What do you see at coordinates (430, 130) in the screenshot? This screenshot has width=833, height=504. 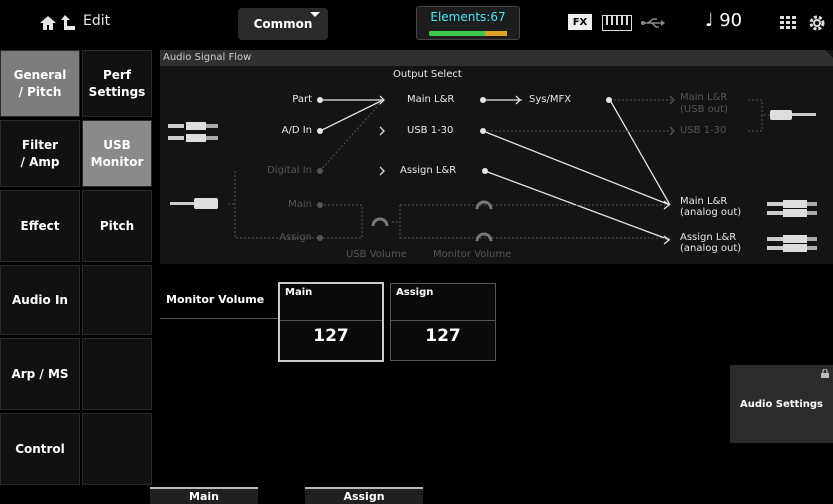 I see `output-usb-1-30: USB 1-30` at bounding box center [430, 130].